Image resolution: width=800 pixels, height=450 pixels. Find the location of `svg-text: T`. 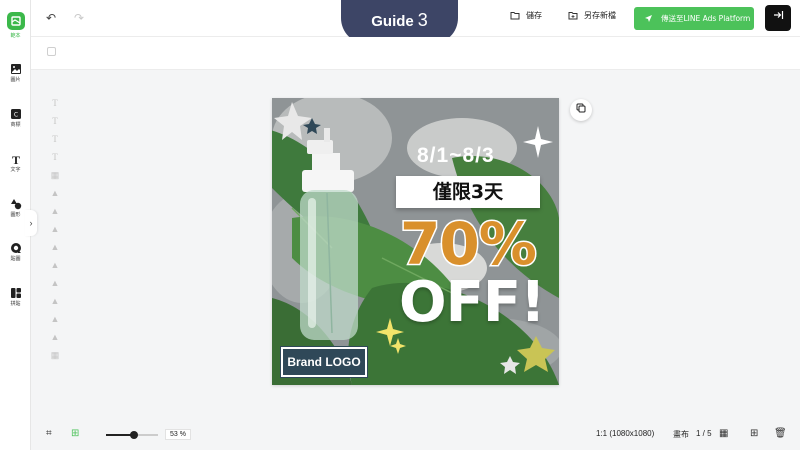

svg-text: T is located at coordinates (15, 159).